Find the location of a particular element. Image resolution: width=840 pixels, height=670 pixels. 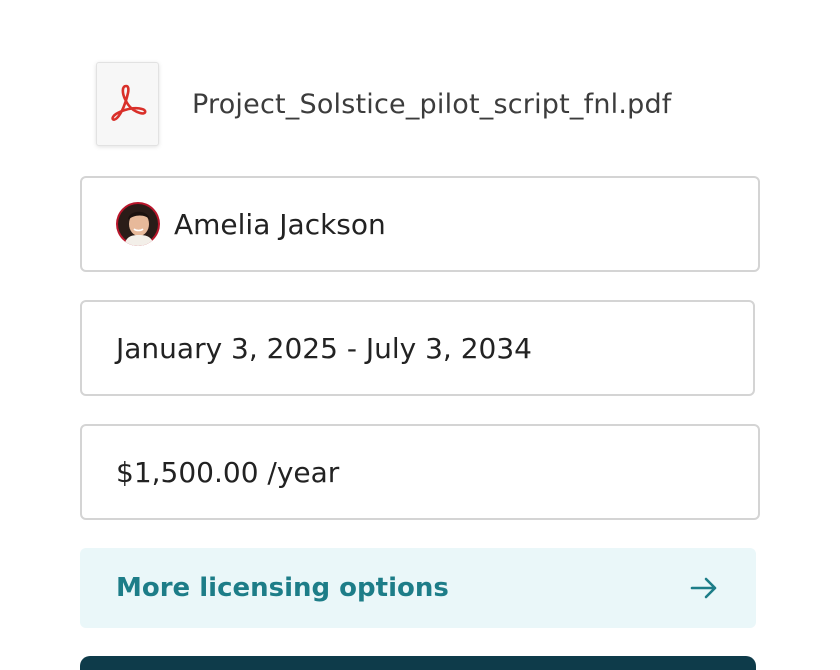

pdf-icon is located at coordinates (128, 104).